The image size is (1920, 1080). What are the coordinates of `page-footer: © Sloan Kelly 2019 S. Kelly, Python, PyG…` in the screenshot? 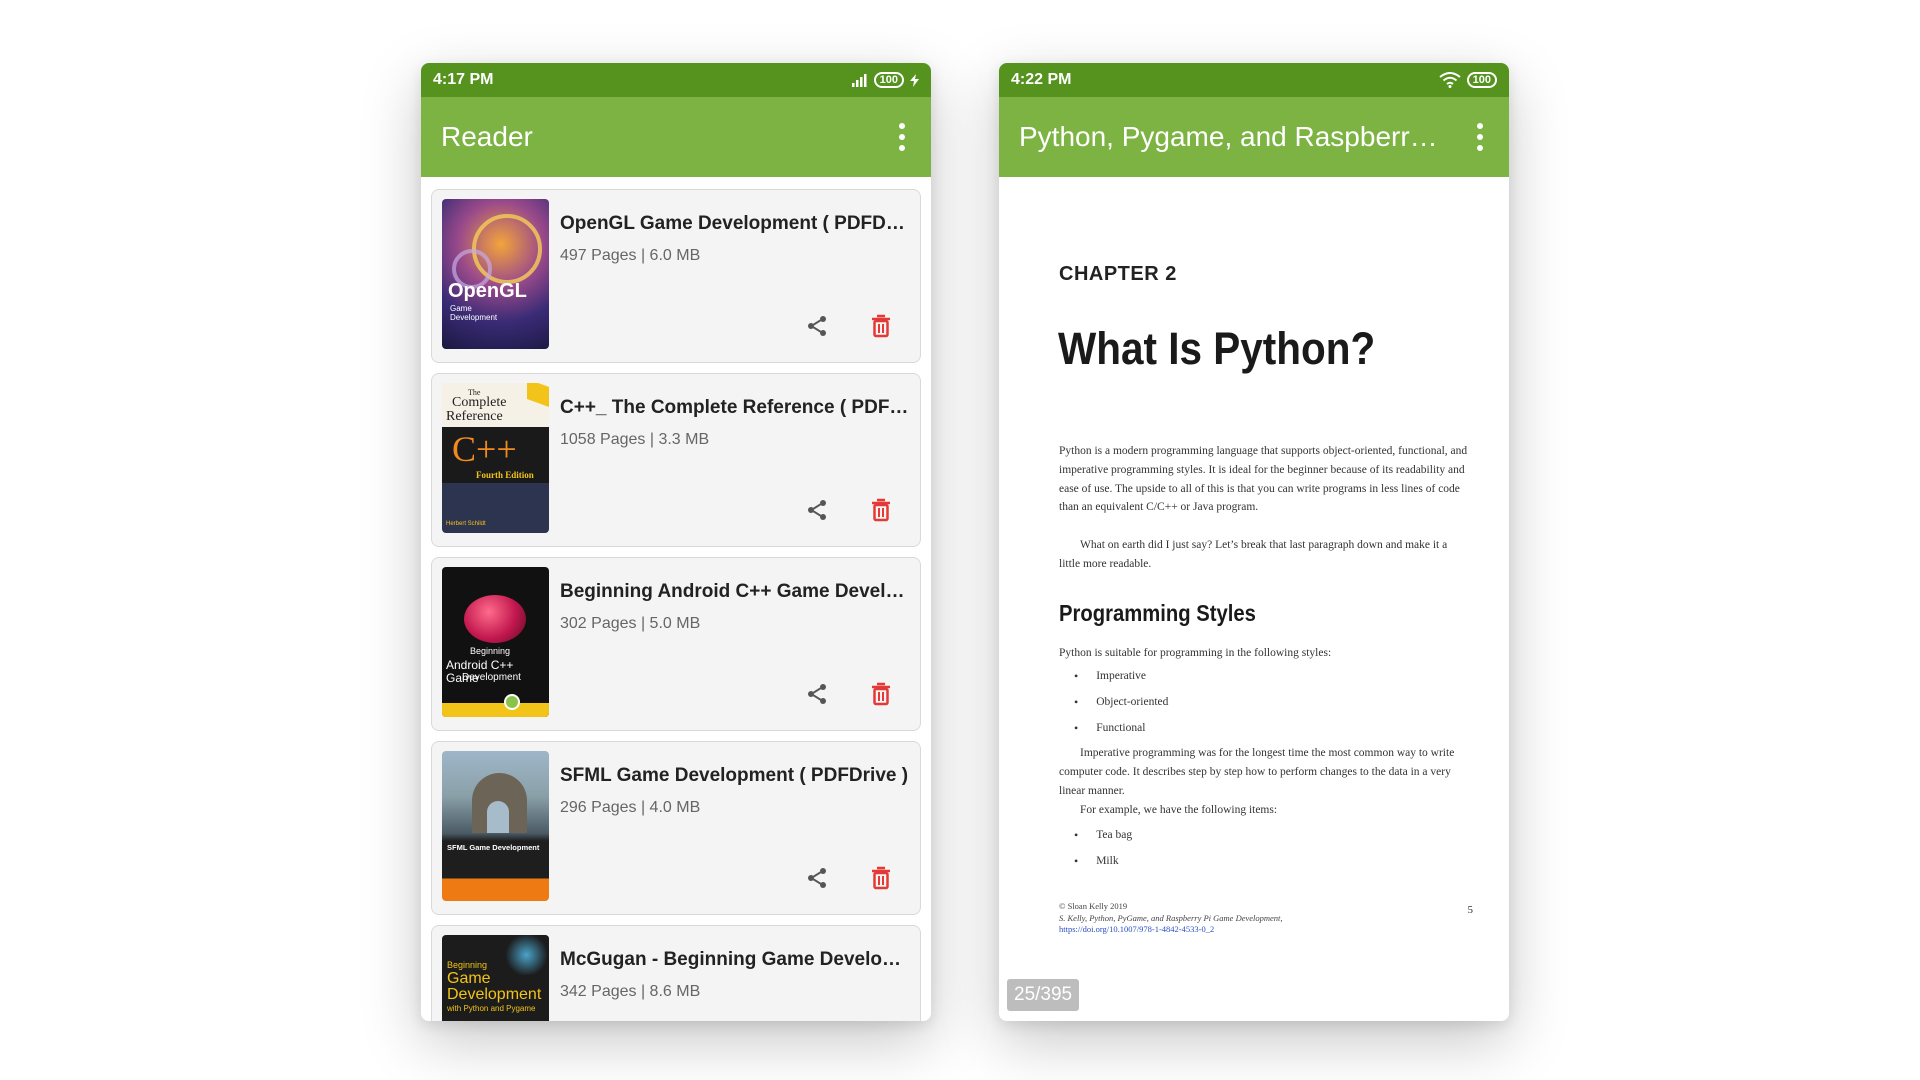 It's located at (1264, 918).